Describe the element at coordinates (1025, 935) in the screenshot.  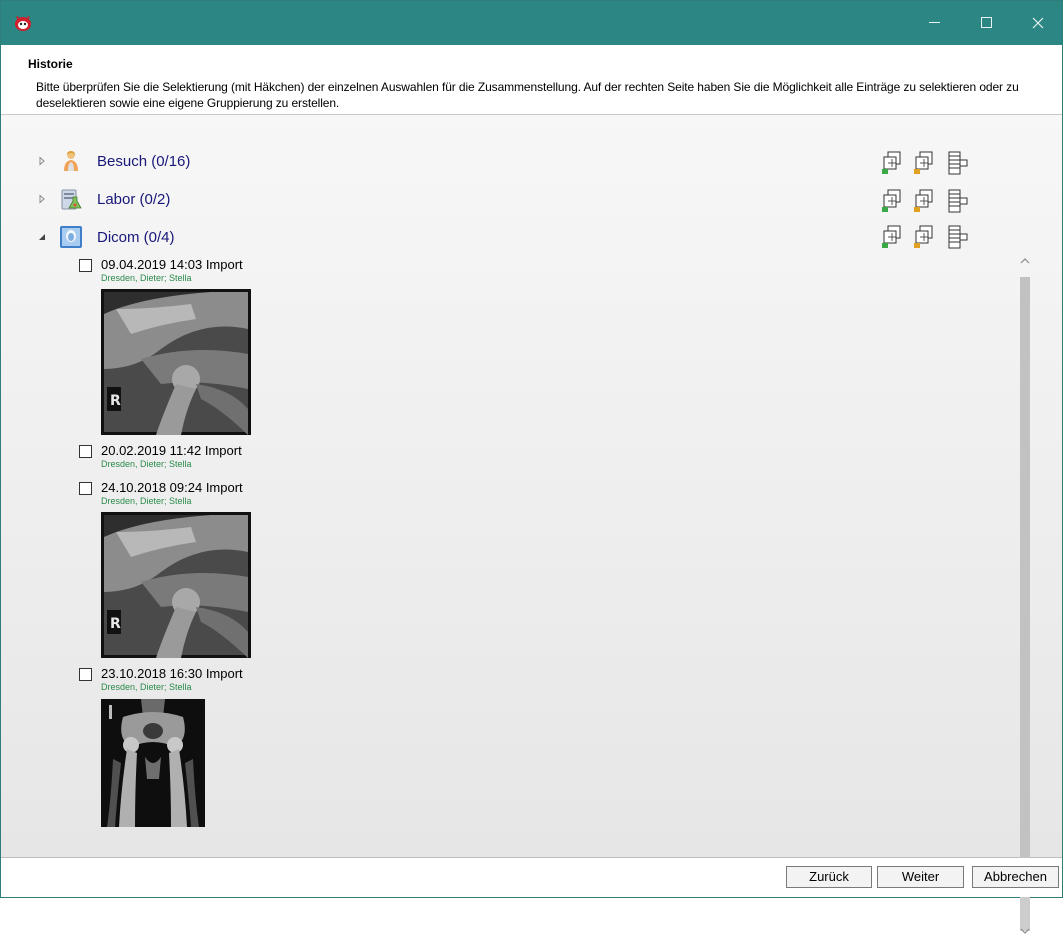
I see `scroll-down-icon` at that location.